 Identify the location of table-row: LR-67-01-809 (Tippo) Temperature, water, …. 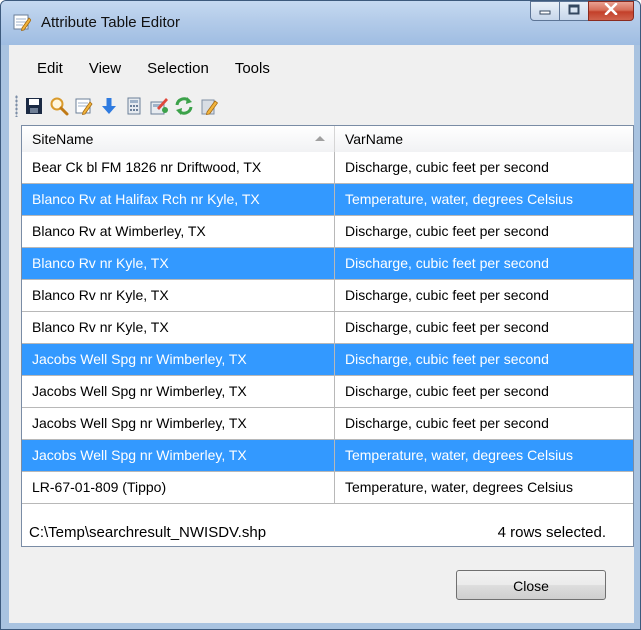
(327, 488).